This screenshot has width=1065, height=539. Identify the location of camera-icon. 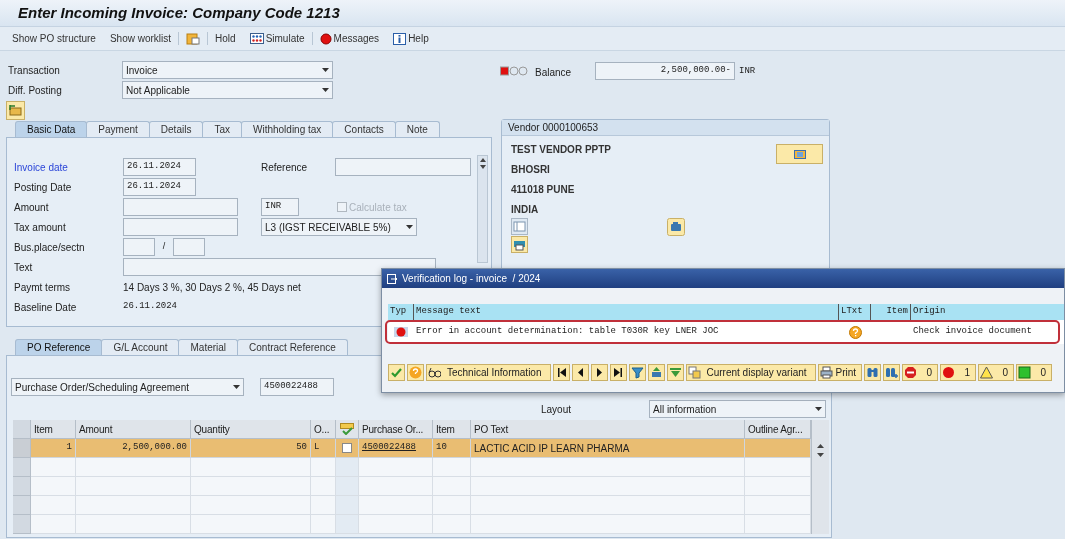
(676, 227).